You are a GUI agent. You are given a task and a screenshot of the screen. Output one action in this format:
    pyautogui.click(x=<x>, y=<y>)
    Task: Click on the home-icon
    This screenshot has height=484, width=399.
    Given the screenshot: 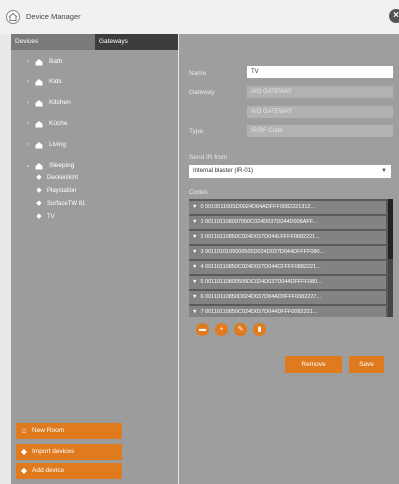 What is the action you would take?
    pyautogui.click(x=13, y=17)
    